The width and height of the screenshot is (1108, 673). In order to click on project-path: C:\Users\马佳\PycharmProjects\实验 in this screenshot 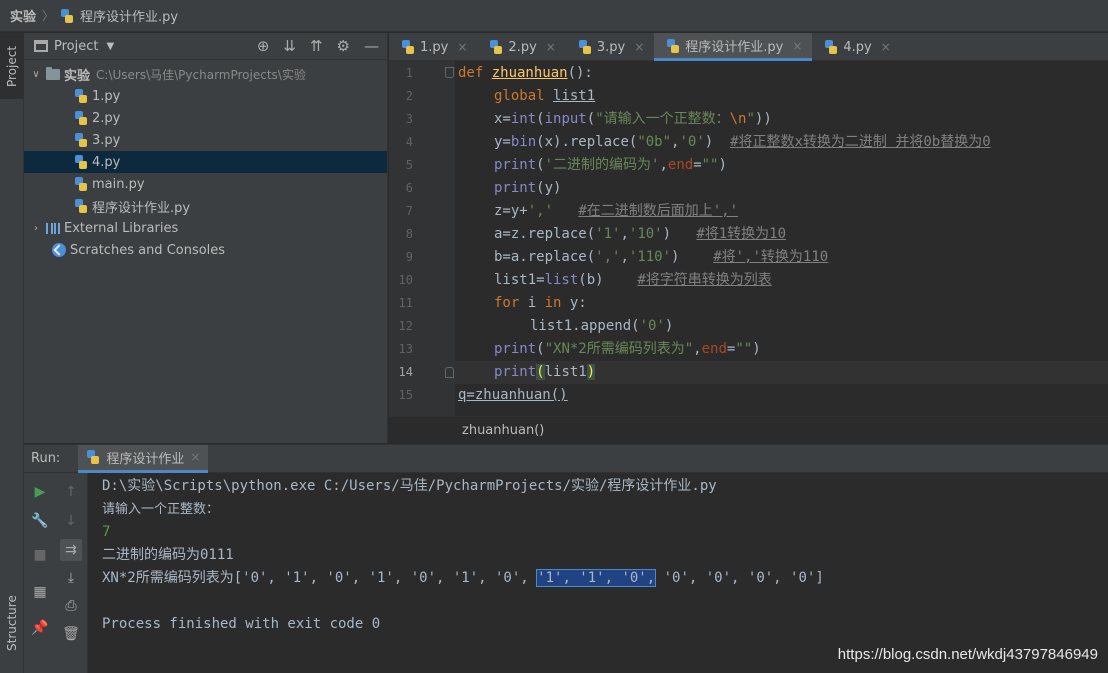, I will do `click(201, 74)`.